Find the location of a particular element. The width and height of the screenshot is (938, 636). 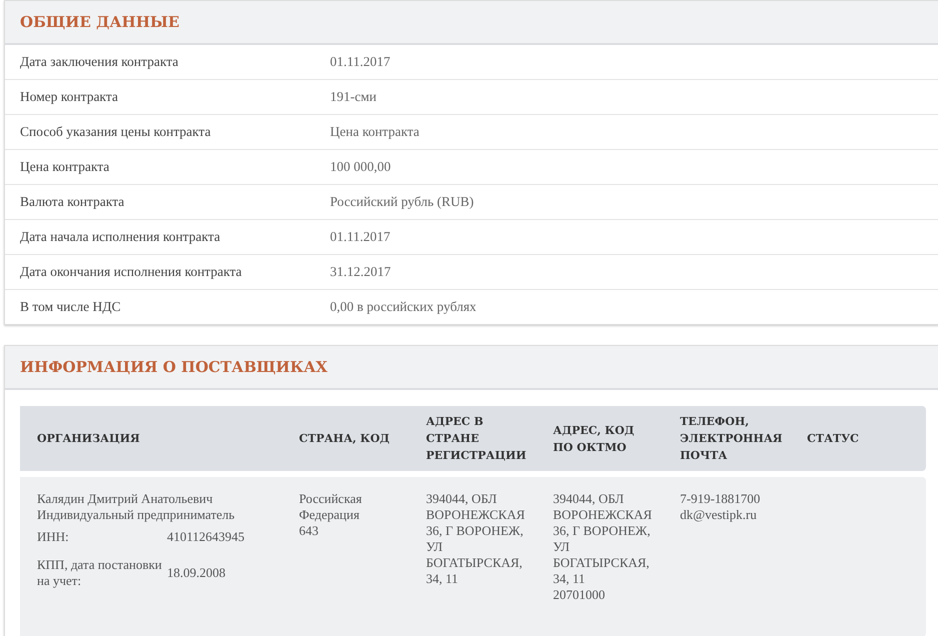

column-header: ОРГАНИЗАЦИЯ is located at coordinates (88, 439).